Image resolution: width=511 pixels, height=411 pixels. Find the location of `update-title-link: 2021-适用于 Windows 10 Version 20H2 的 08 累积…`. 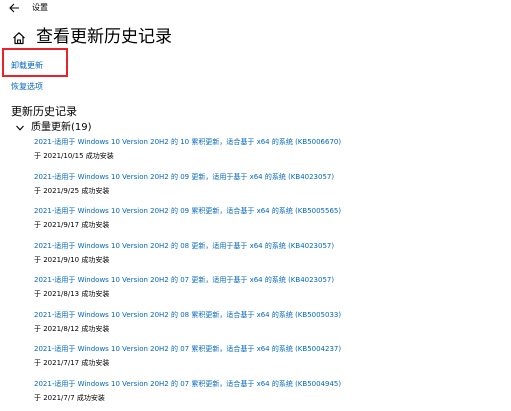

update-title-link: 2021-适用于 Windows 10 Version 20H2 的 08 累积… is located at coordinates (187, 315).